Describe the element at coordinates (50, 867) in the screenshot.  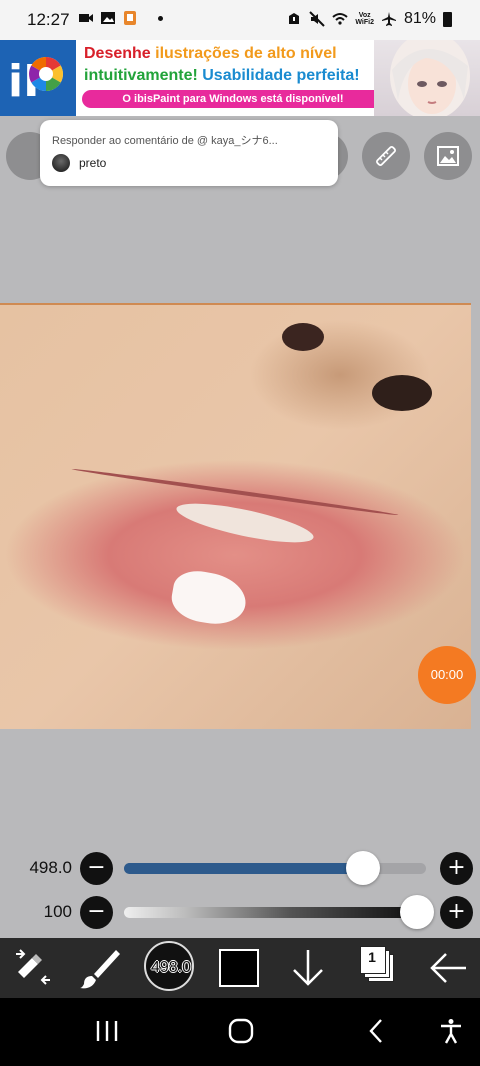
I see `brush-size-value: 498.0` at that location.